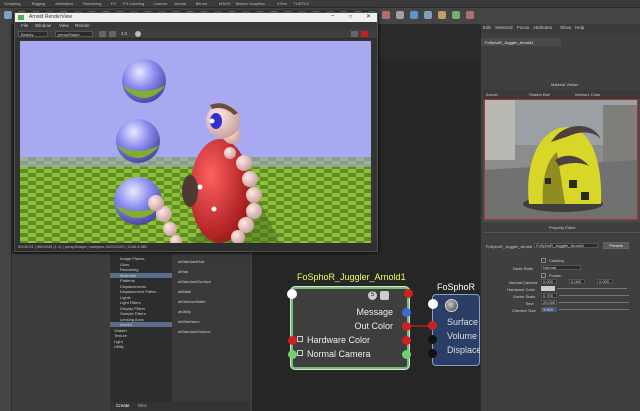 The image size is (640, 411). I want to click on stop-render-icon, so click(364, 34).